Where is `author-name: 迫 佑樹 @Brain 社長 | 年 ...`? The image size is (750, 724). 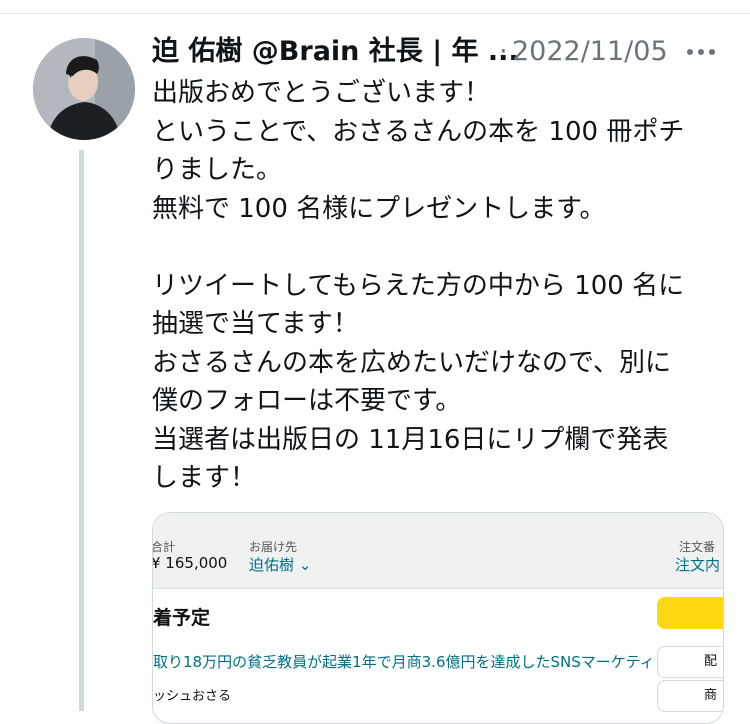 author-name: 迫 佑樹 @Brain 社長 | 年 ... is located at coordinates (335, 52).